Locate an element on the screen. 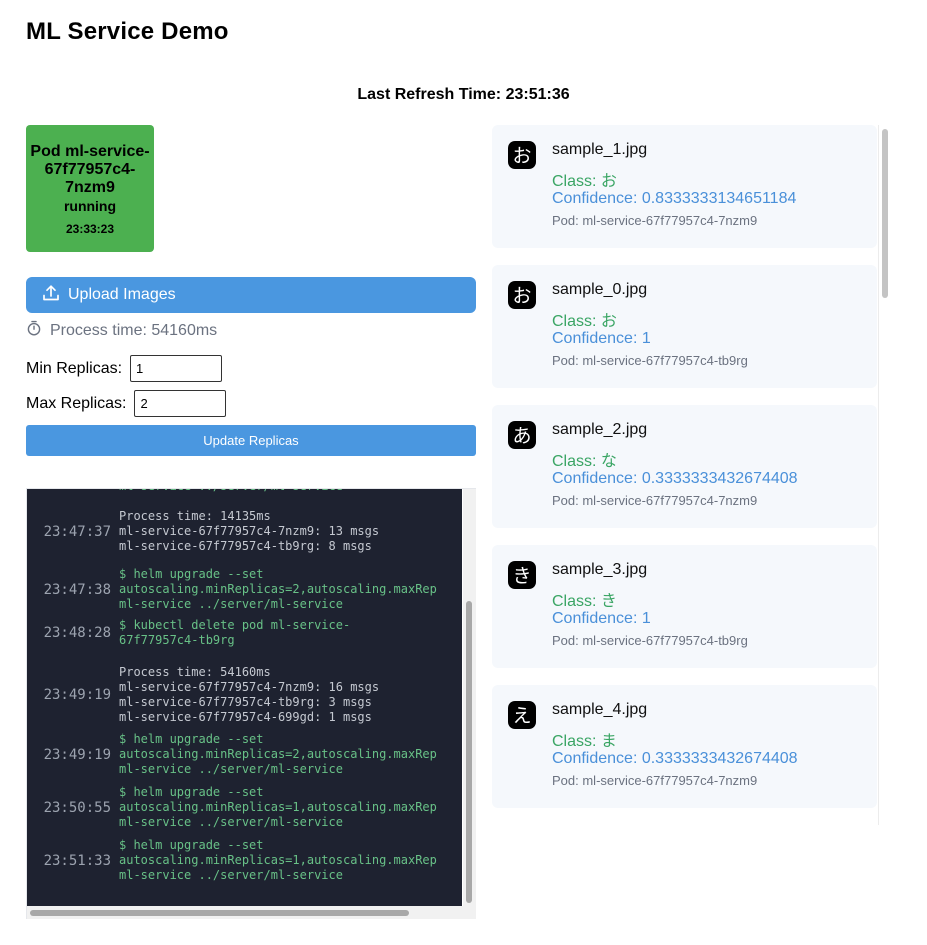 This screenshot has width=927, height=945. results-scrollbar is located at coordinates (885, 475).